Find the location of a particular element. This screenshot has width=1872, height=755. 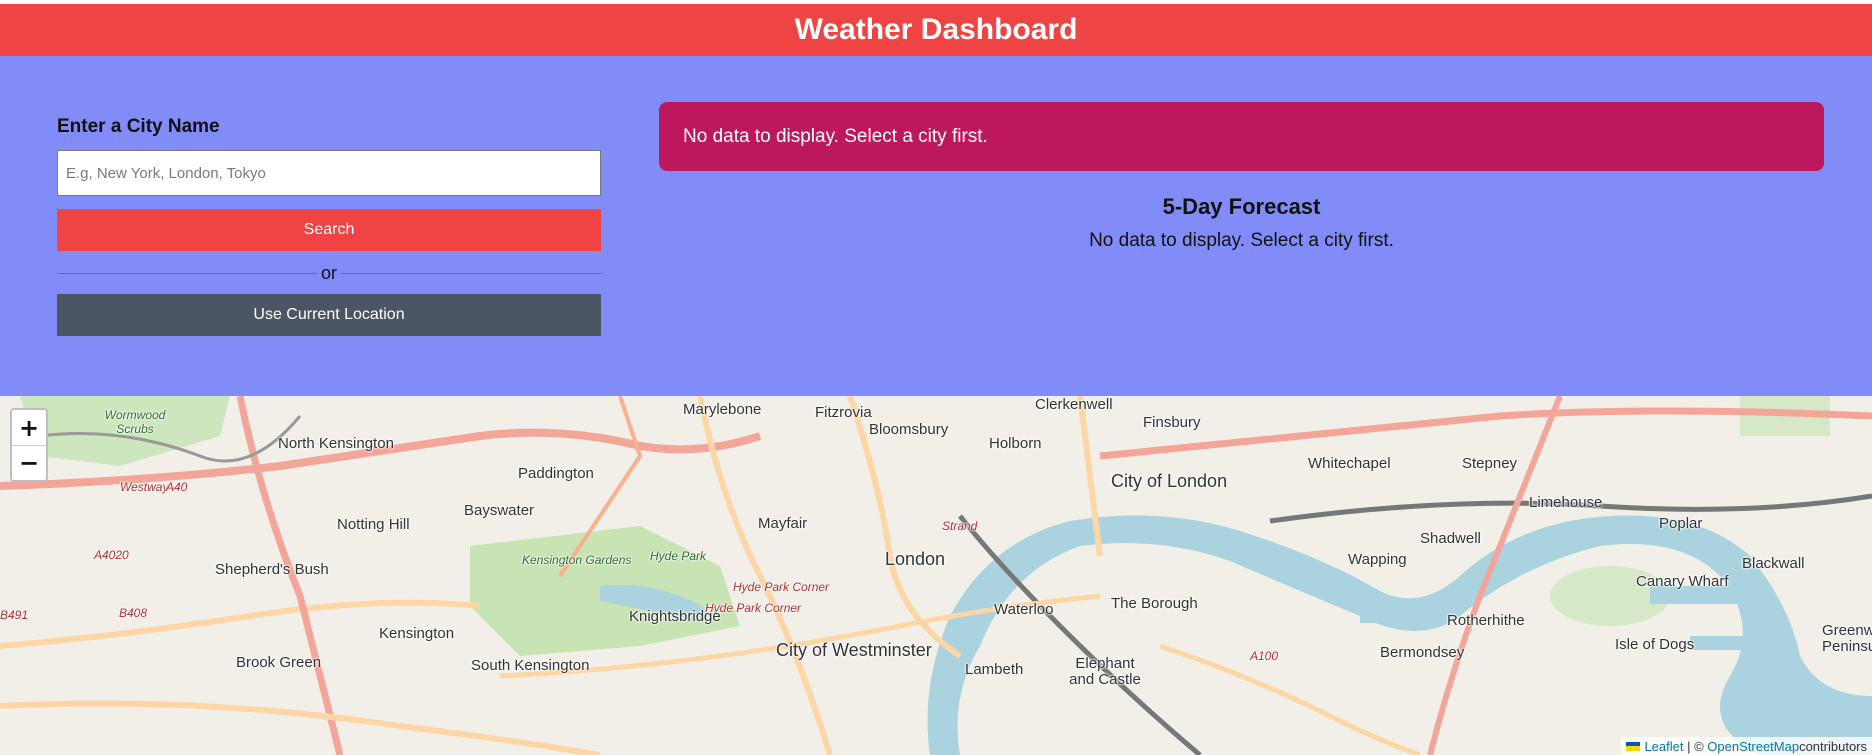

leaflet-link: Leaflet is located at coordinates (1663, 746).